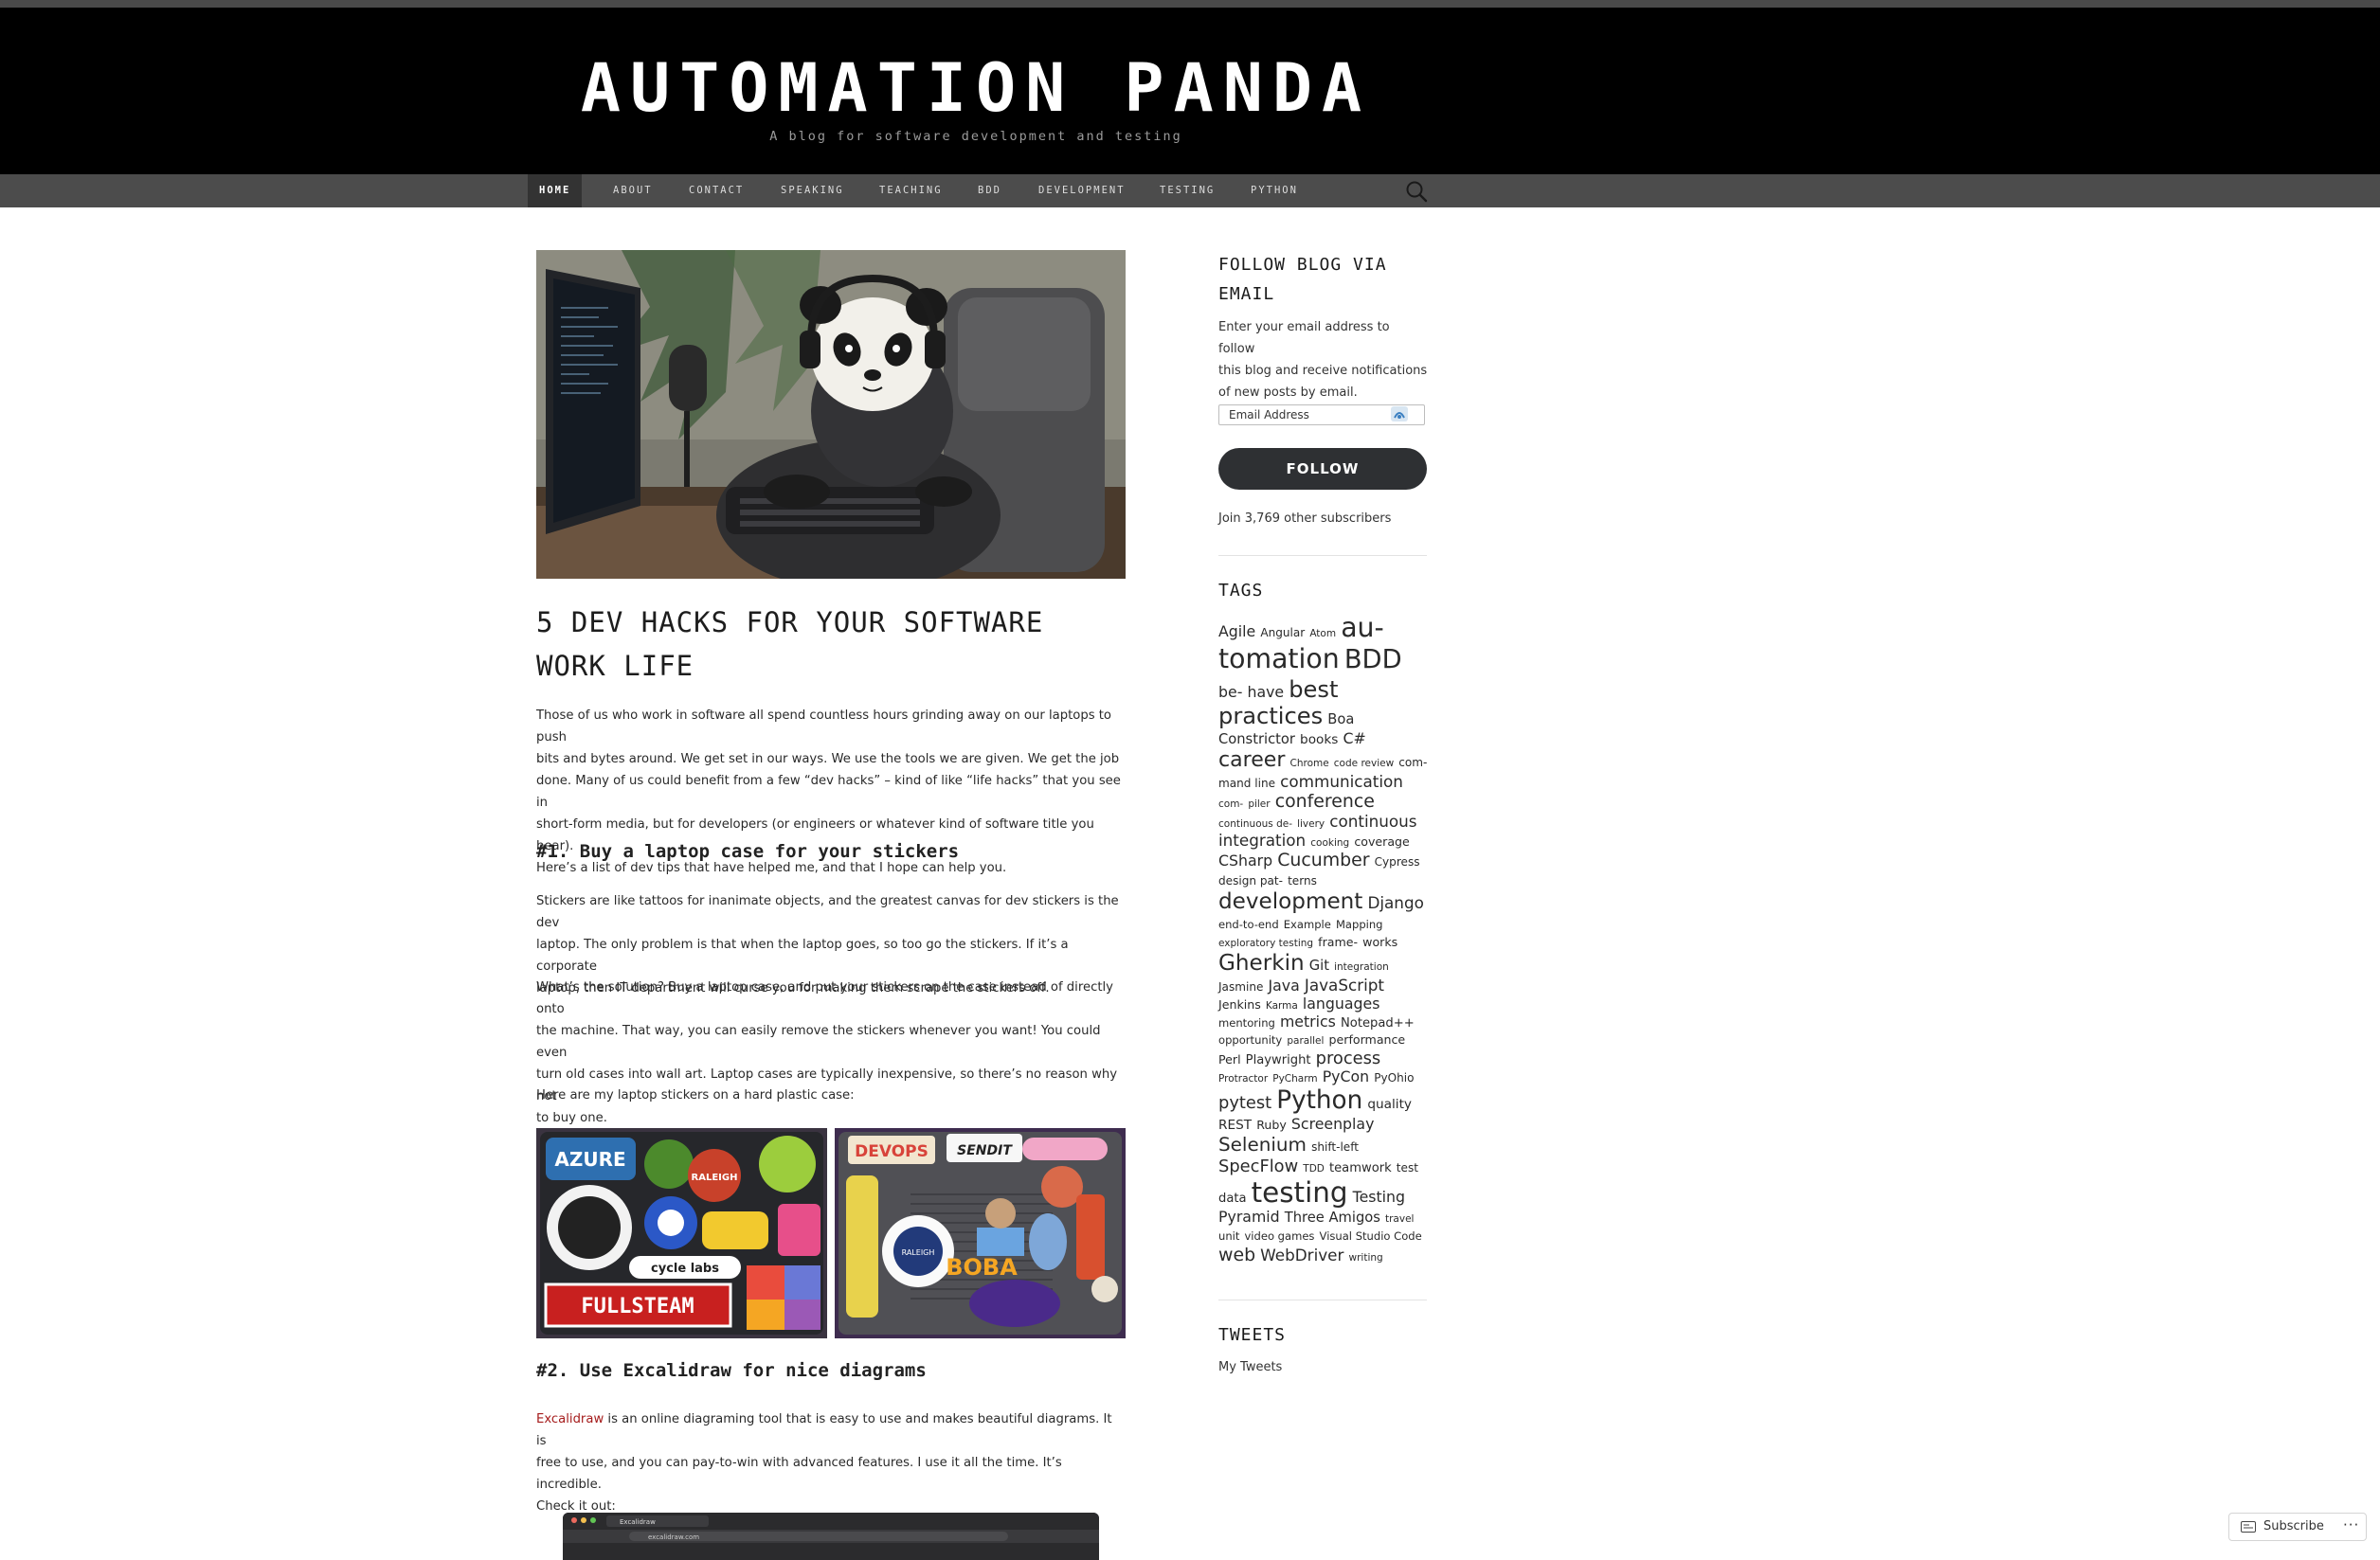 This screenshot has width=2380, height=1560. What do you see at coordinates (1262, 1144) in the screenshot?
I see `tag-link: Selenium` at bounding box center [1262, 1144].